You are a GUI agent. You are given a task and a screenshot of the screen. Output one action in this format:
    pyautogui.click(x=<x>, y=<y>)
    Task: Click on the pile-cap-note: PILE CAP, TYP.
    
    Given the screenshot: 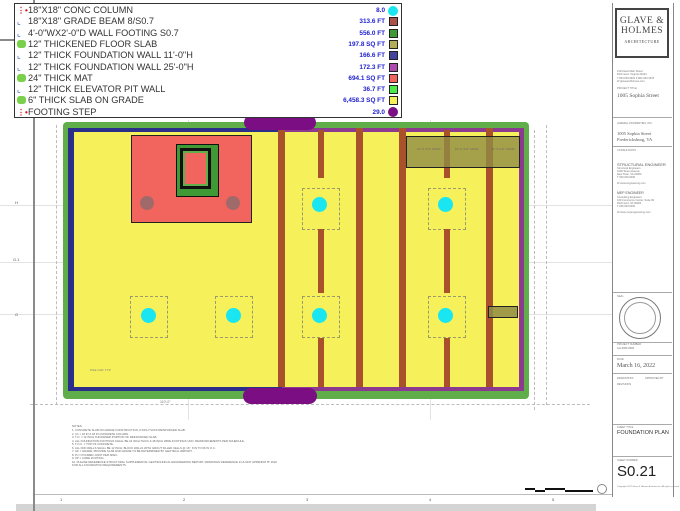 What is the action you would take?
    pyautogui.click(x=101, y=370)
    